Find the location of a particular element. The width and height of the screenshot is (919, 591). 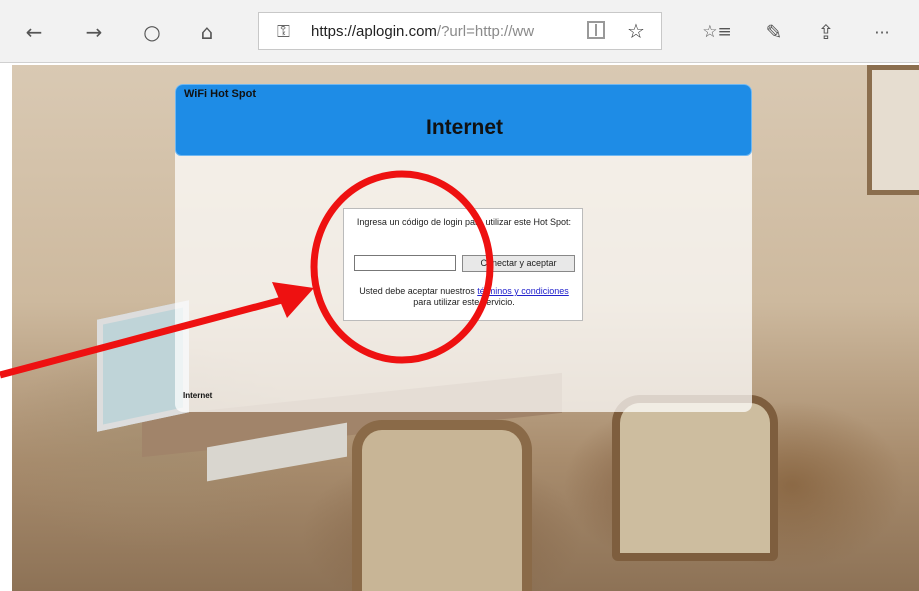

page-title: Internet is located at coordinates (464, 127).